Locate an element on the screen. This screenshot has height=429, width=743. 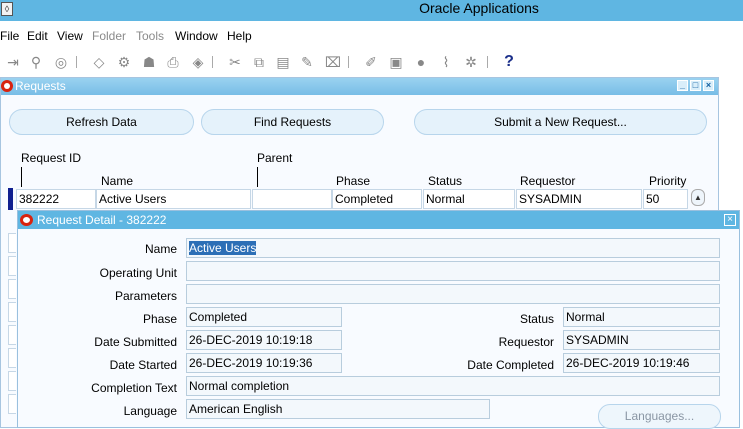
column-header-phase: Phase is located at coordinates (353, 181).